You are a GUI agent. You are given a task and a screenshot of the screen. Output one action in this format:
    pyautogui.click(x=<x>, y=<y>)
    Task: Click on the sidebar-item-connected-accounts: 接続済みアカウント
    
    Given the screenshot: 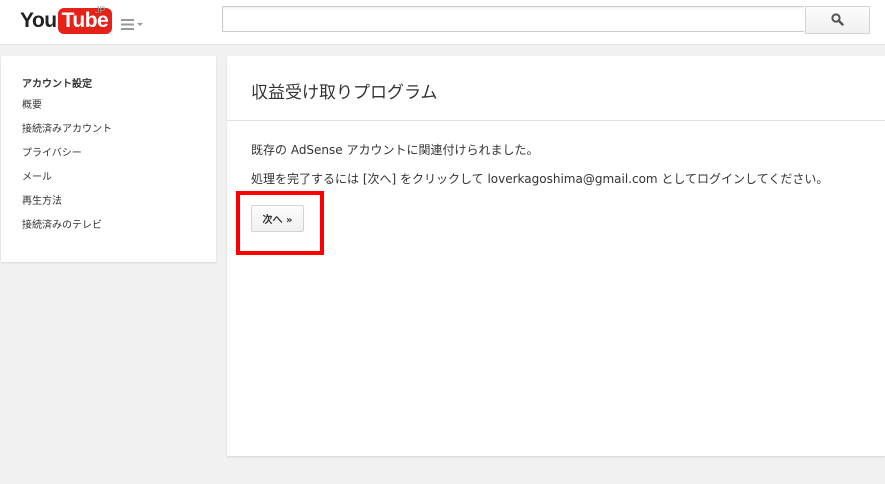 What is the action you would take?
    pyautogui.click(x=67, y=135)
    